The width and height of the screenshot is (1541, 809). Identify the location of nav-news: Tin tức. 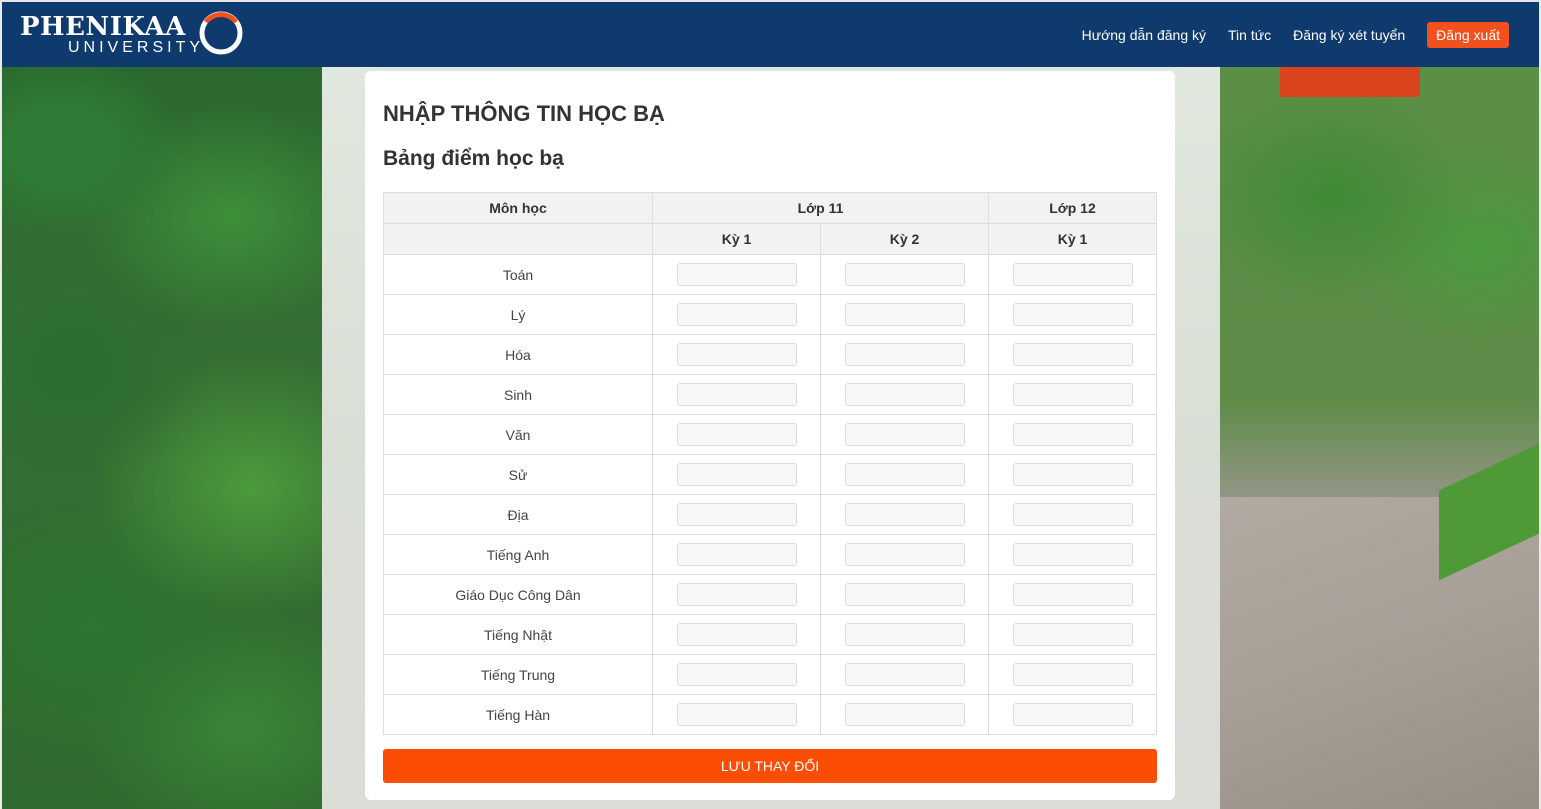
(1249, 35).